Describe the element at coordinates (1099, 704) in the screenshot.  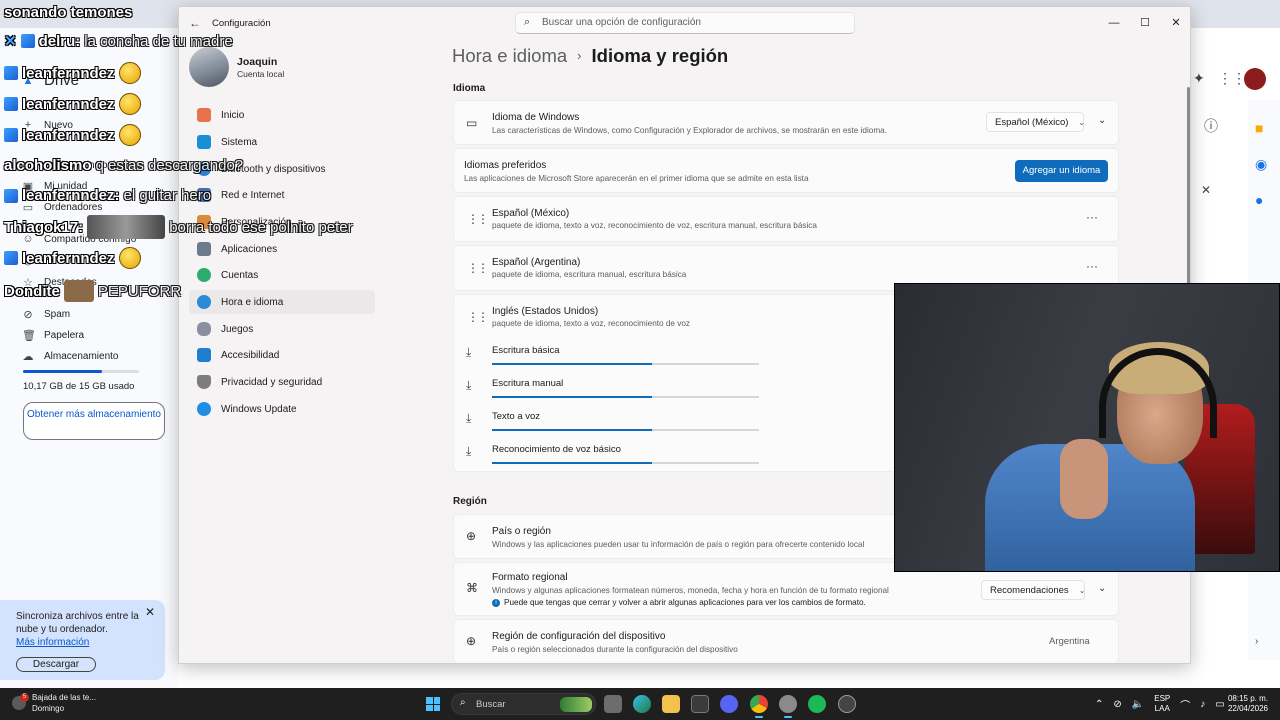
I see `chevron-up-icon: ⌃` at that location.